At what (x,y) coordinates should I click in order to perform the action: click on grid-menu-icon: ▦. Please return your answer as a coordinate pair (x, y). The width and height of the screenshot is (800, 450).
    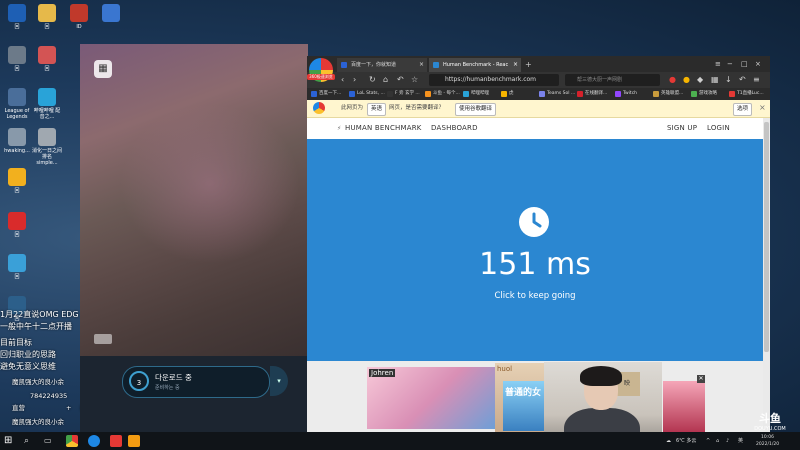
    Looking at the image, I should click on (103, 69).